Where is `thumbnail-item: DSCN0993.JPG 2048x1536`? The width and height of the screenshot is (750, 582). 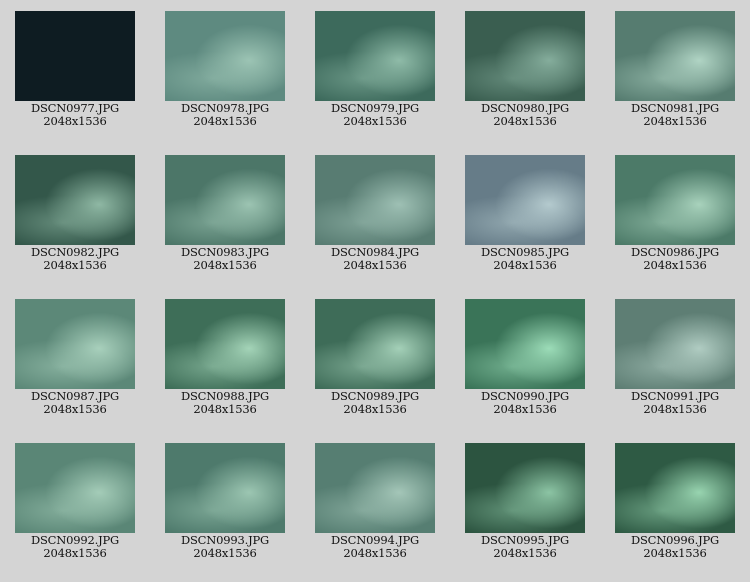 thumbnail-item: DSCN0993.JPG 2048x1536 is located at coordinates (225, 501).